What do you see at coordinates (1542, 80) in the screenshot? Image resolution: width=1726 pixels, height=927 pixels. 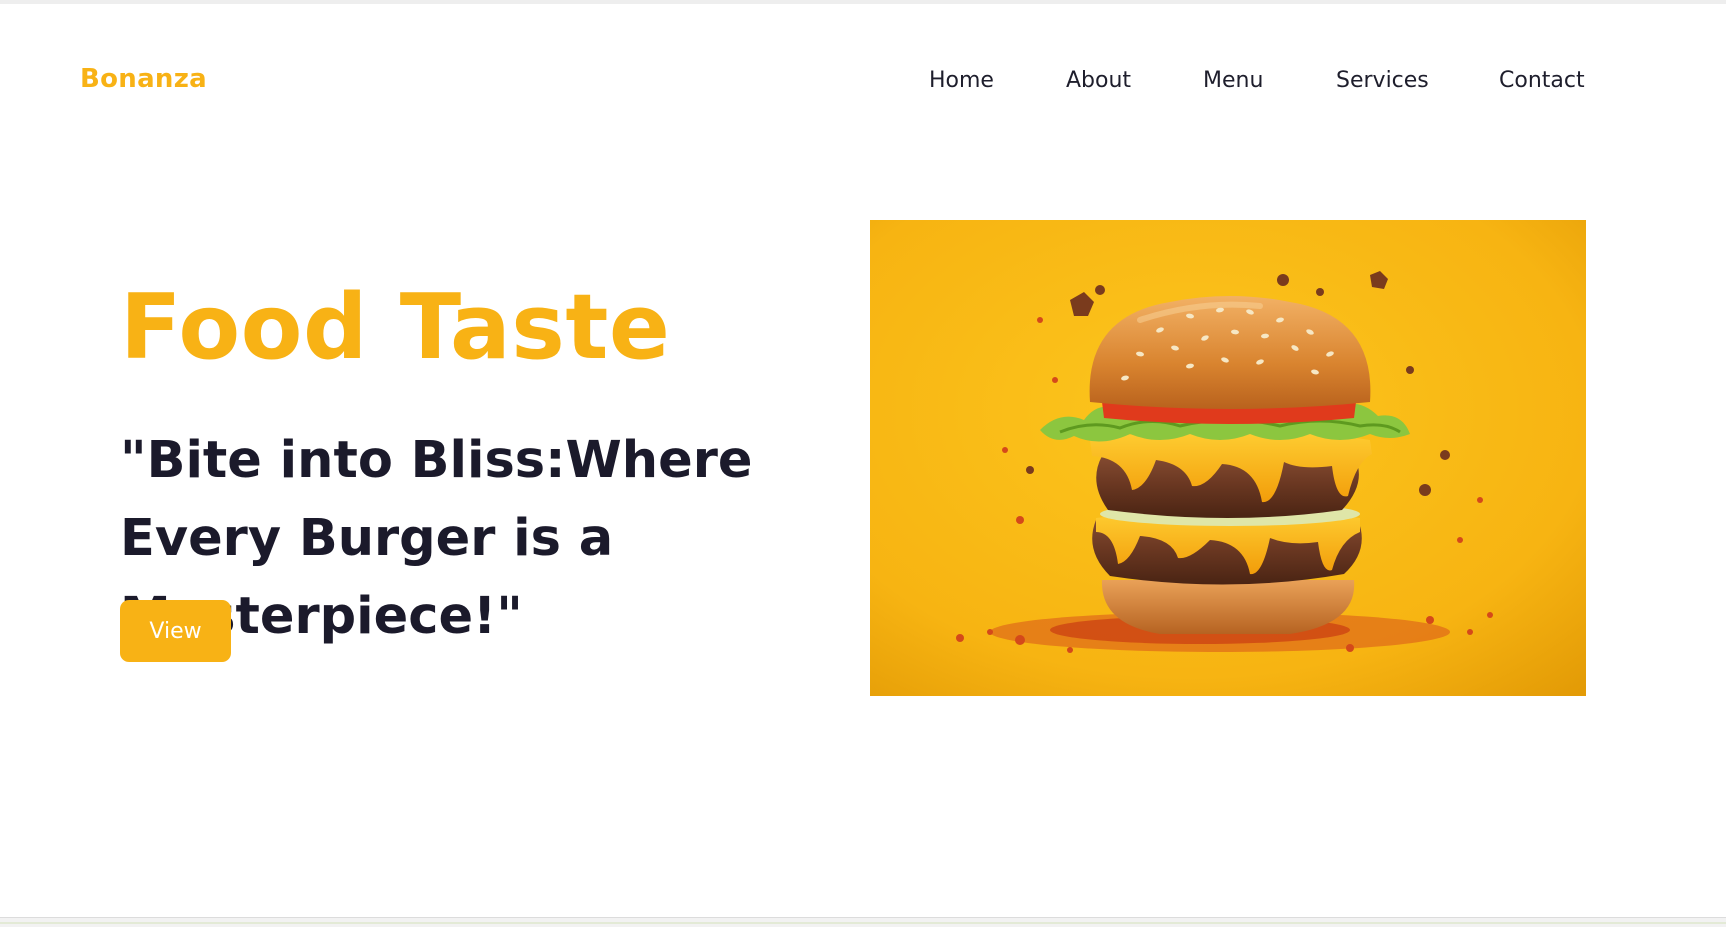 I see `nav-item-contact: Contact` at bounding box center [1542, 80].